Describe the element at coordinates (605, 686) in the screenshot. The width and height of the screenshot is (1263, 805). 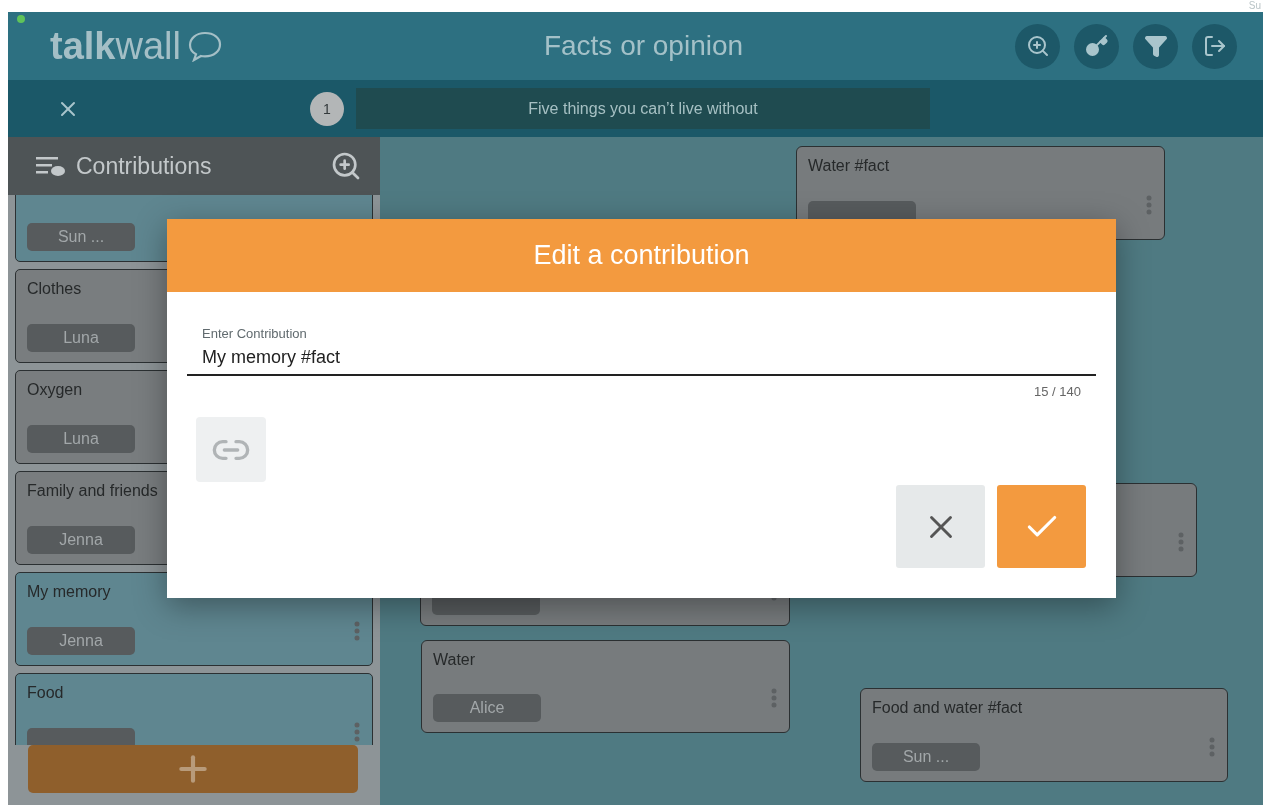
I see `wall-note: Water Alice` at that location.